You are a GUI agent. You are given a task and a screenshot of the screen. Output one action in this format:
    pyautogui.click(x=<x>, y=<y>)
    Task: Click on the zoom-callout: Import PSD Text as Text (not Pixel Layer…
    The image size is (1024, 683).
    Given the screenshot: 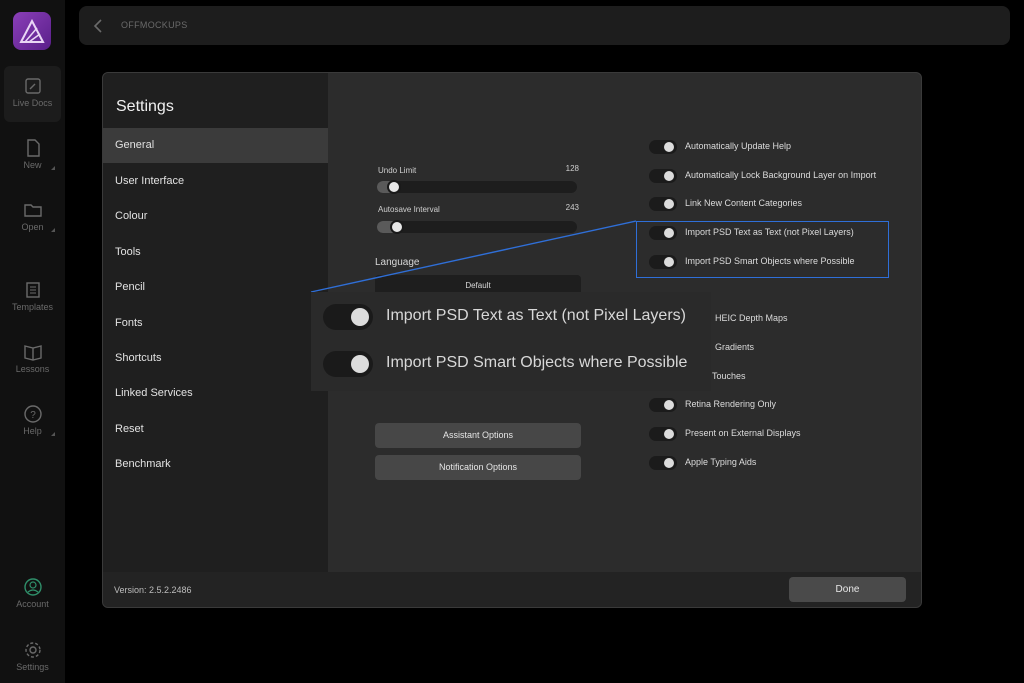 What is the action you would take?
    pyautogui.click(x=511, y=341)
    